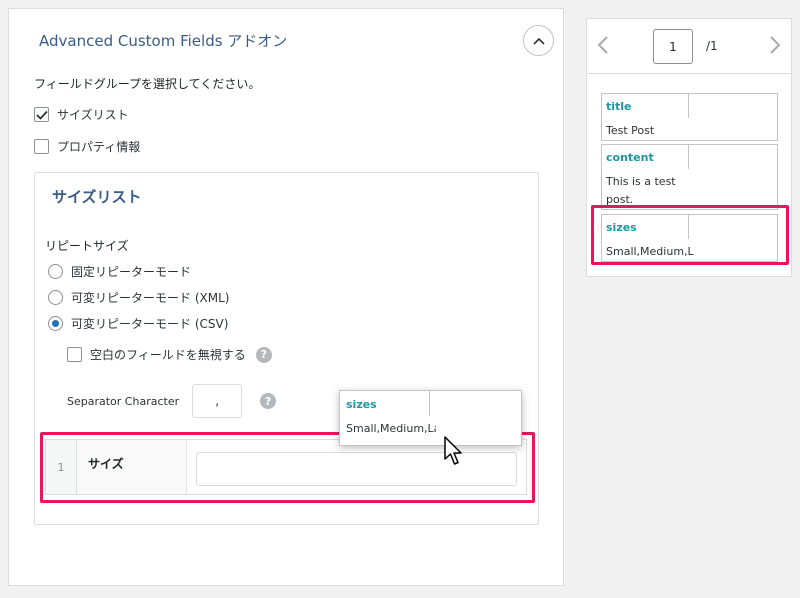  What do you see at coordinates (645, 157) in the screenshot?
I see `field-name: content` at bounding box center [645, 157].